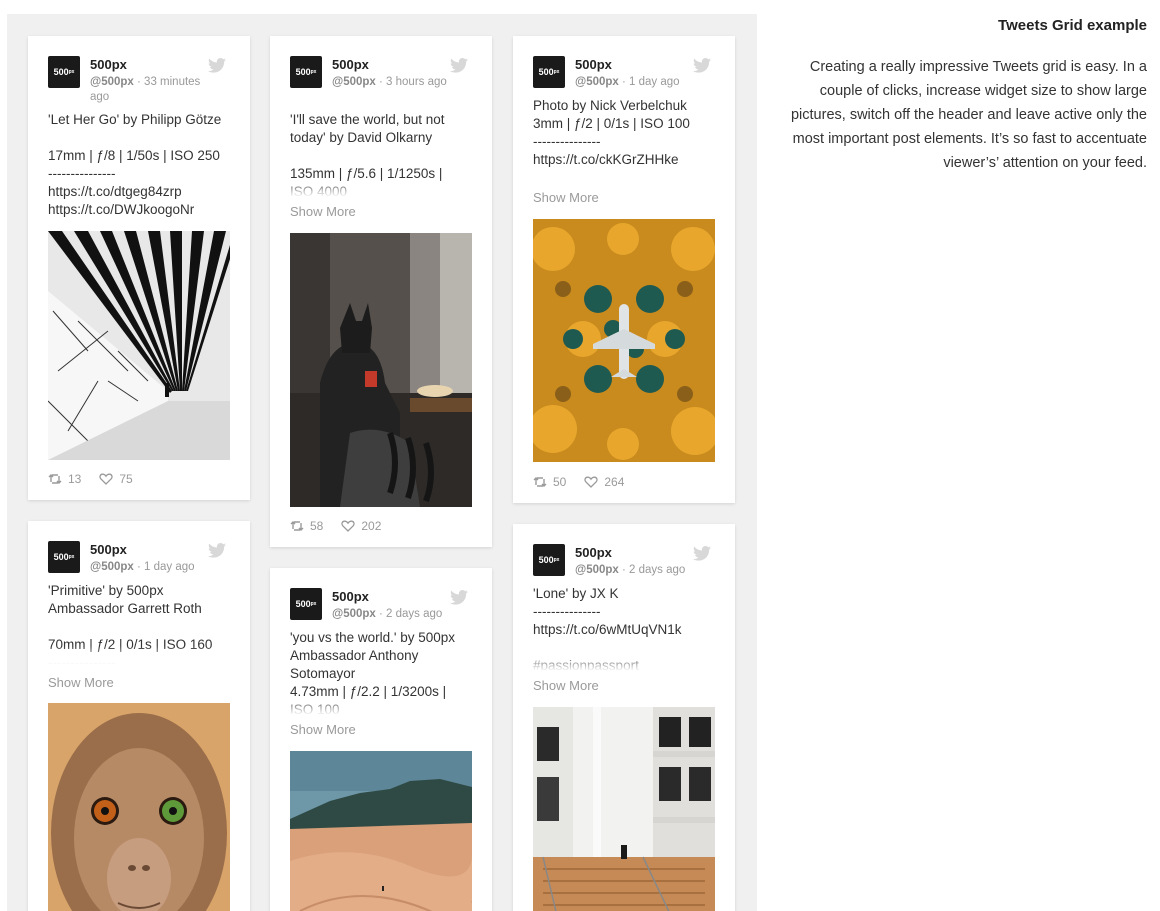 The image size is (1160, 911). What do you see at coordinates (1072, 25) in the screenshot?
I see `page-title: Tweets Grid example` at bounding box center [1072, 25].